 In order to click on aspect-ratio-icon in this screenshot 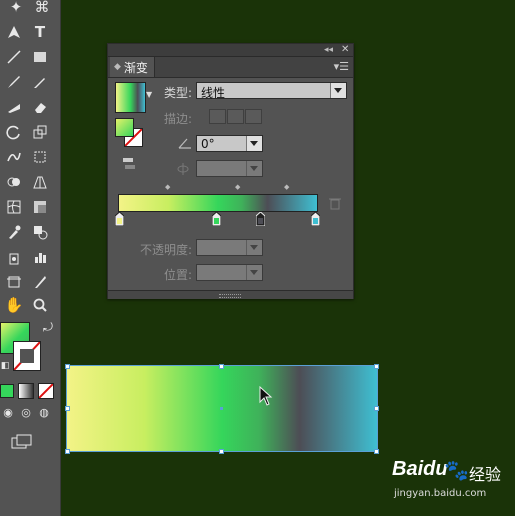, I will do `click(183, 170)`.